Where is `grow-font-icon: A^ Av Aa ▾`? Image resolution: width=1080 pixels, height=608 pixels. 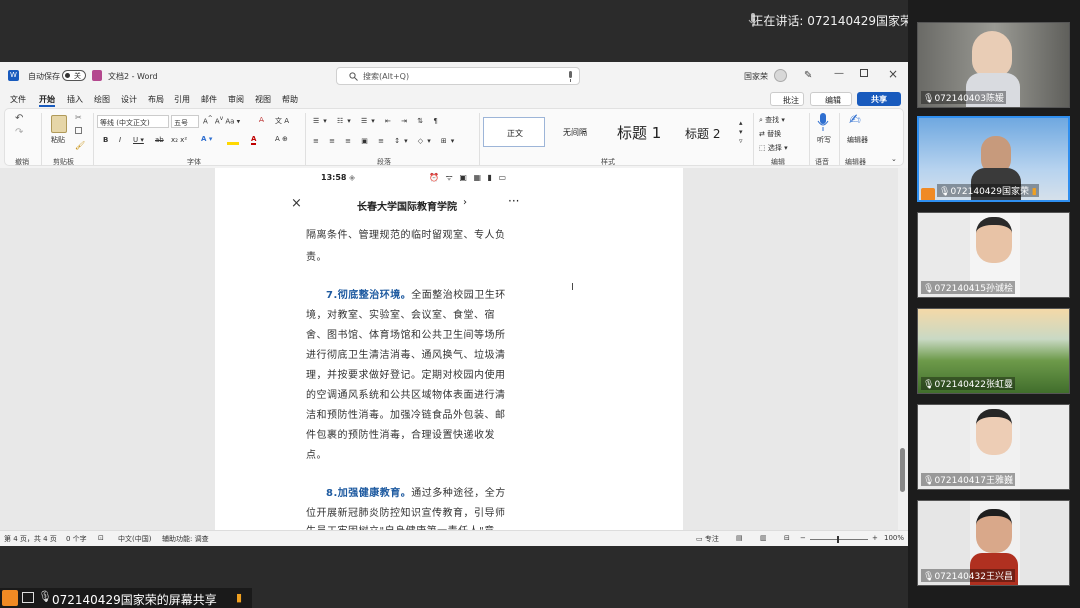 grow-font-icon: A^ Av Aa ▾ is located at coordinates (221, 120).